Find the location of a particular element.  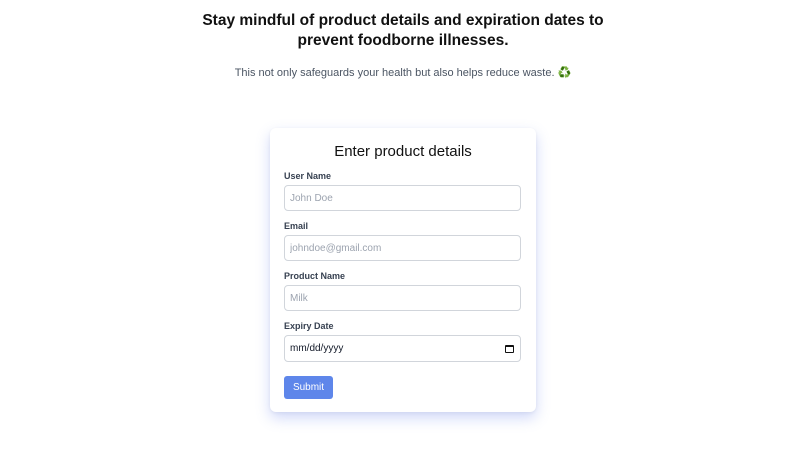

user-name-input is located at coordinates (402, 198).